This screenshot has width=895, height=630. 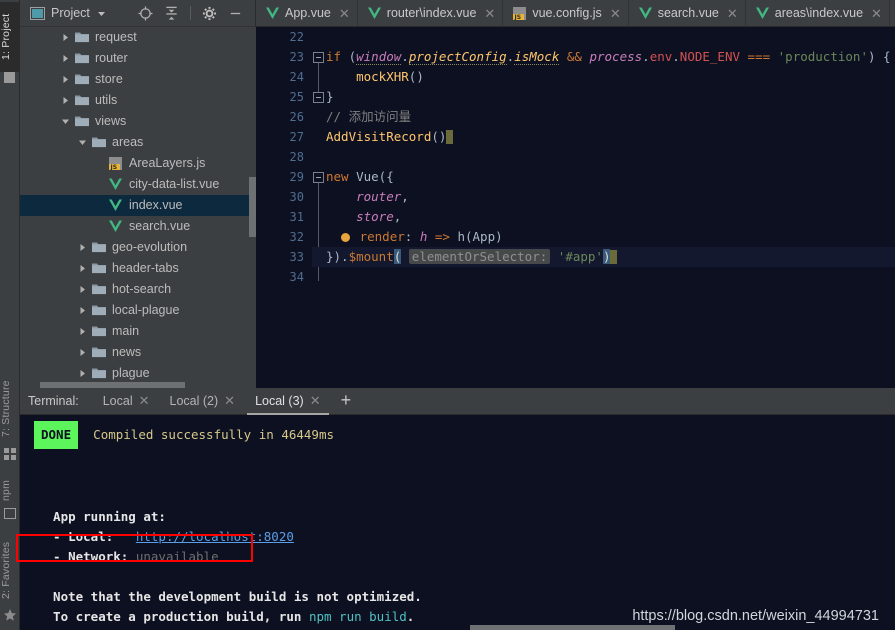 What do you see at coordinates (307, 13) in the screenshot?
I see `editor-tab-app-vue: App.vue ✕` at bounding box center [307, 13].